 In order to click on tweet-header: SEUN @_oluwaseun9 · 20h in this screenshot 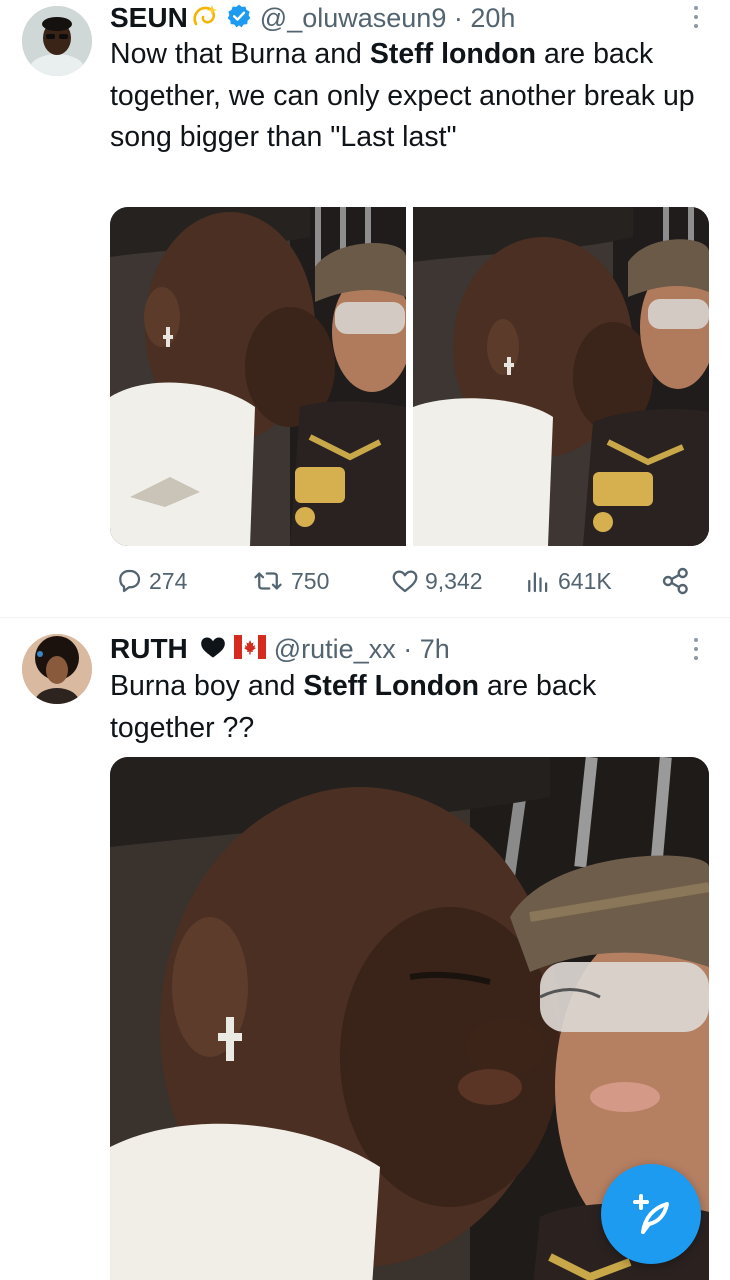, I will do `click(312, 18)`.